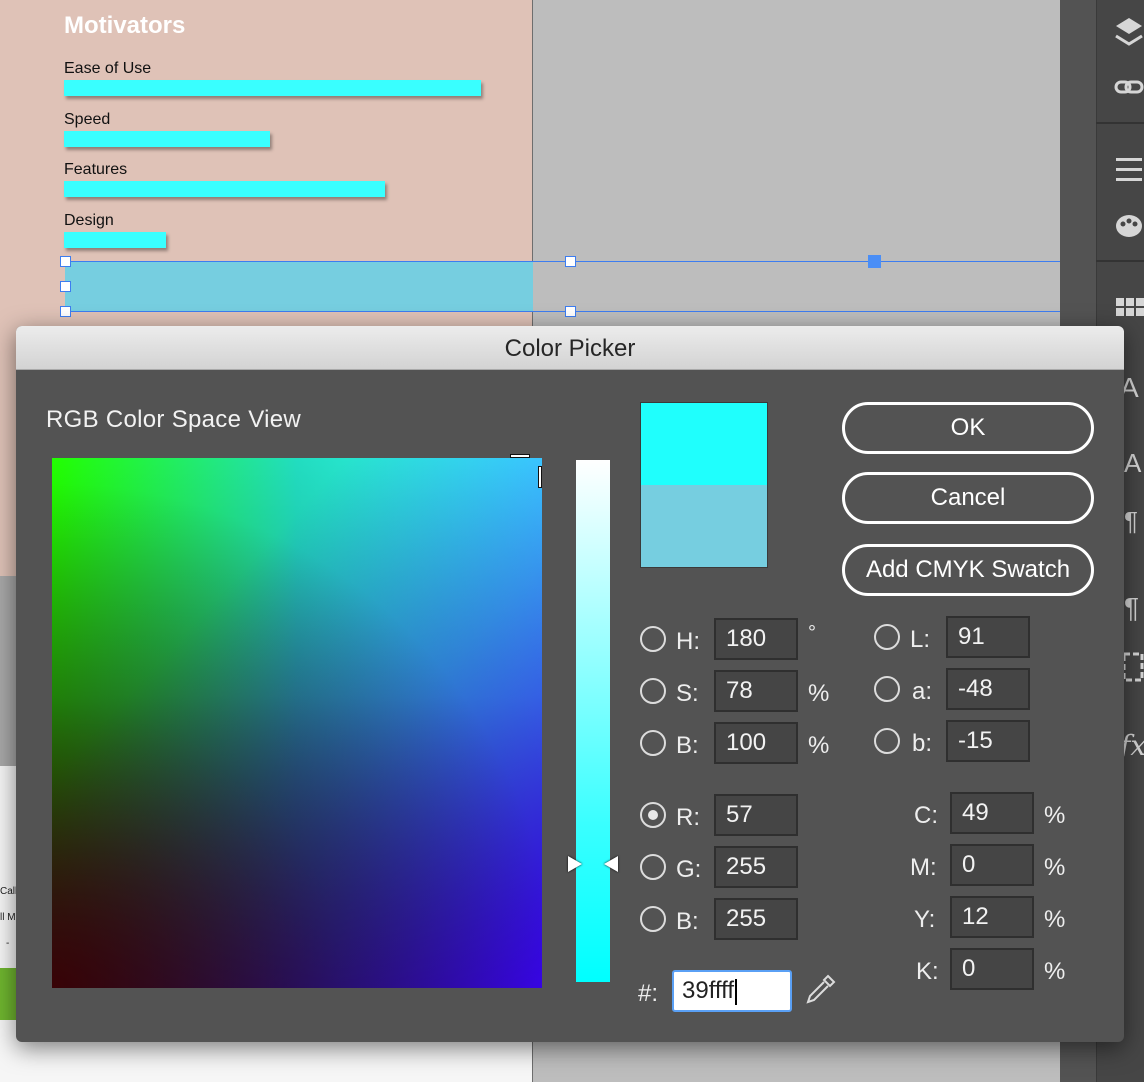 The width and height of the screenshot is (1144, 1082). I want to click on lightness-field: 91, so click(988, 637).